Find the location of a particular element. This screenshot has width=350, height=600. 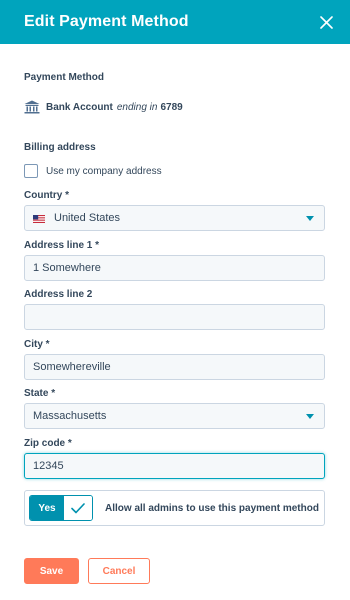

zip-code-input: 12345 is located at coordinates (174, 466).